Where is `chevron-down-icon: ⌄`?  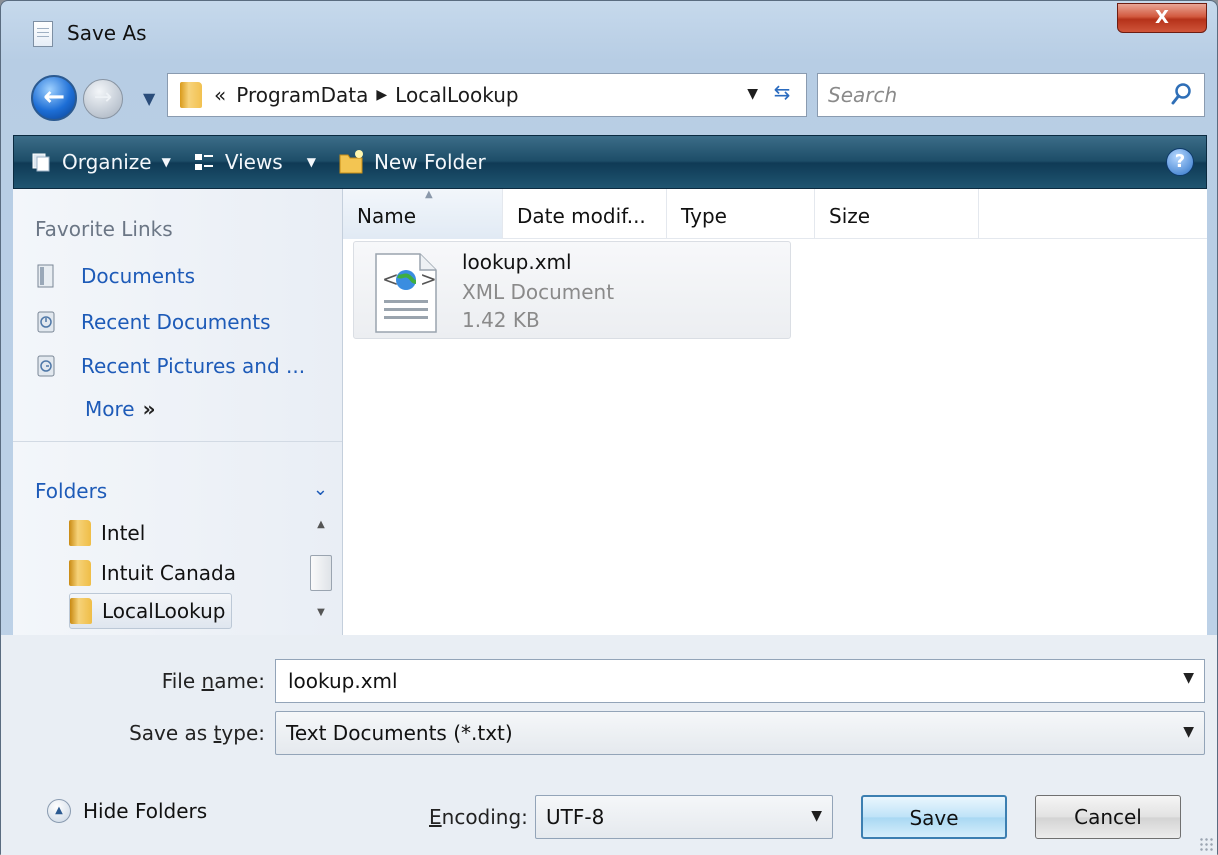
chevron-down-icon: ⌄ is located at coordinates (320, 489).